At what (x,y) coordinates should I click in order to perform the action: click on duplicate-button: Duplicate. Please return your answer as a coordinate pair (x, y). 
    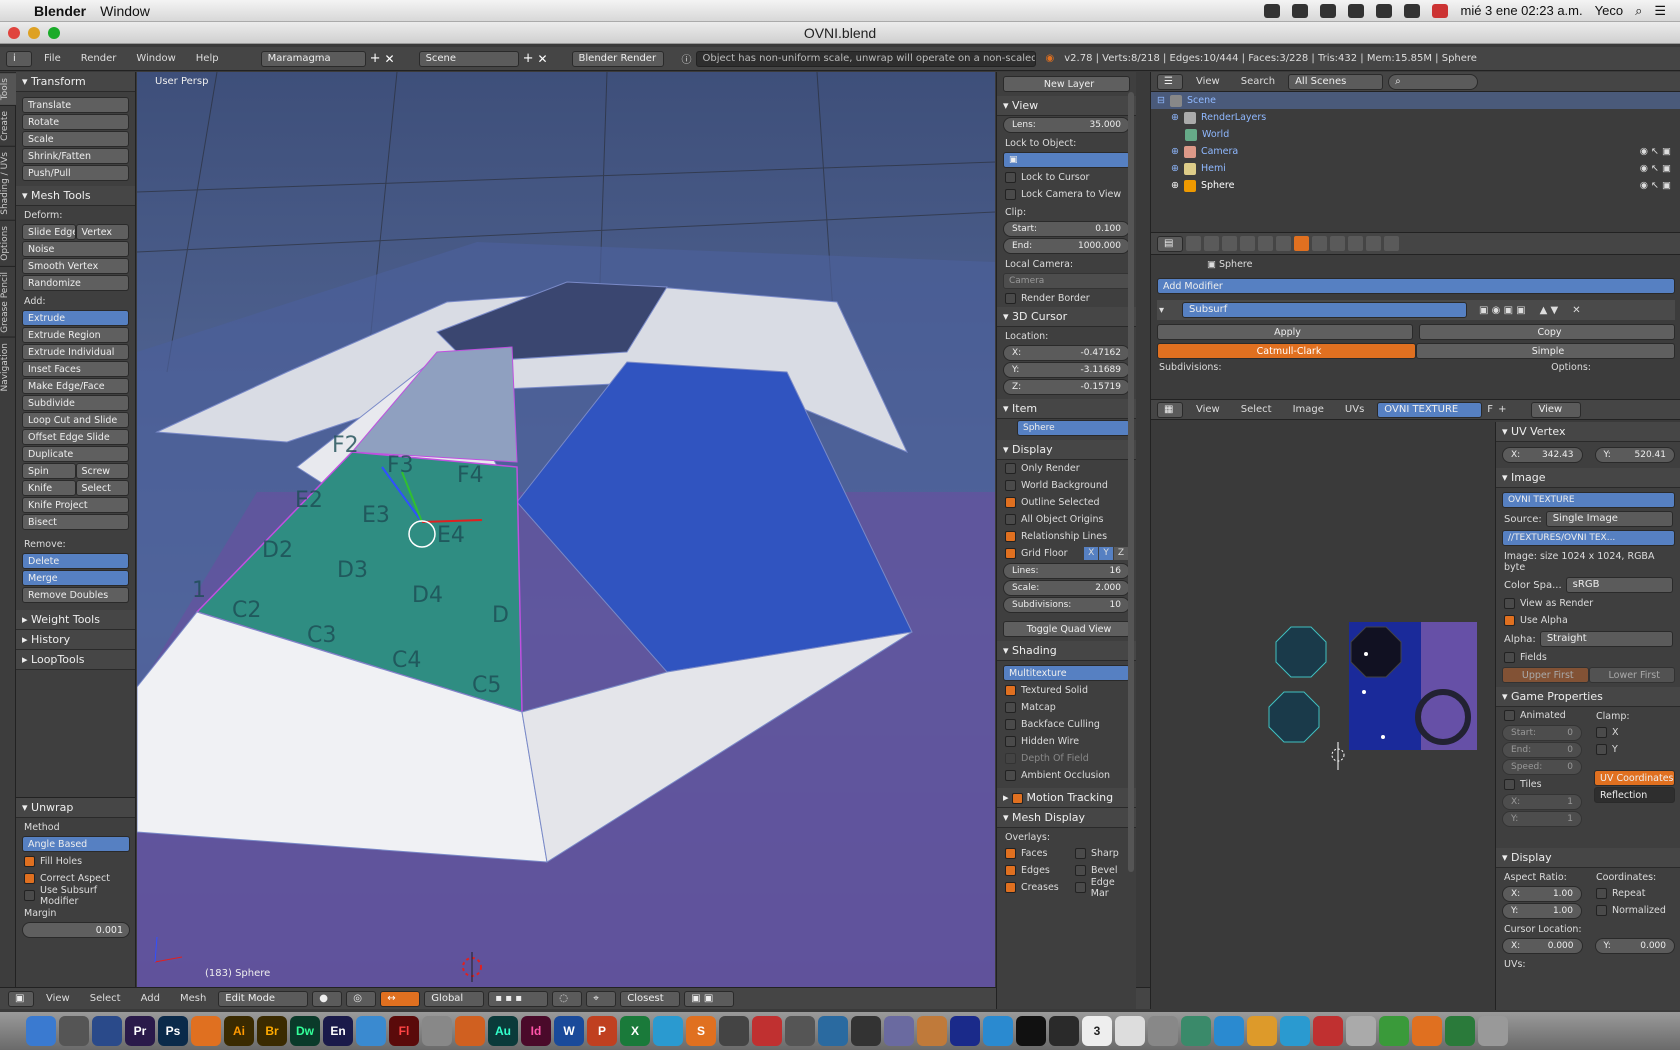
    Looking at the image, I should click on (75, 454).